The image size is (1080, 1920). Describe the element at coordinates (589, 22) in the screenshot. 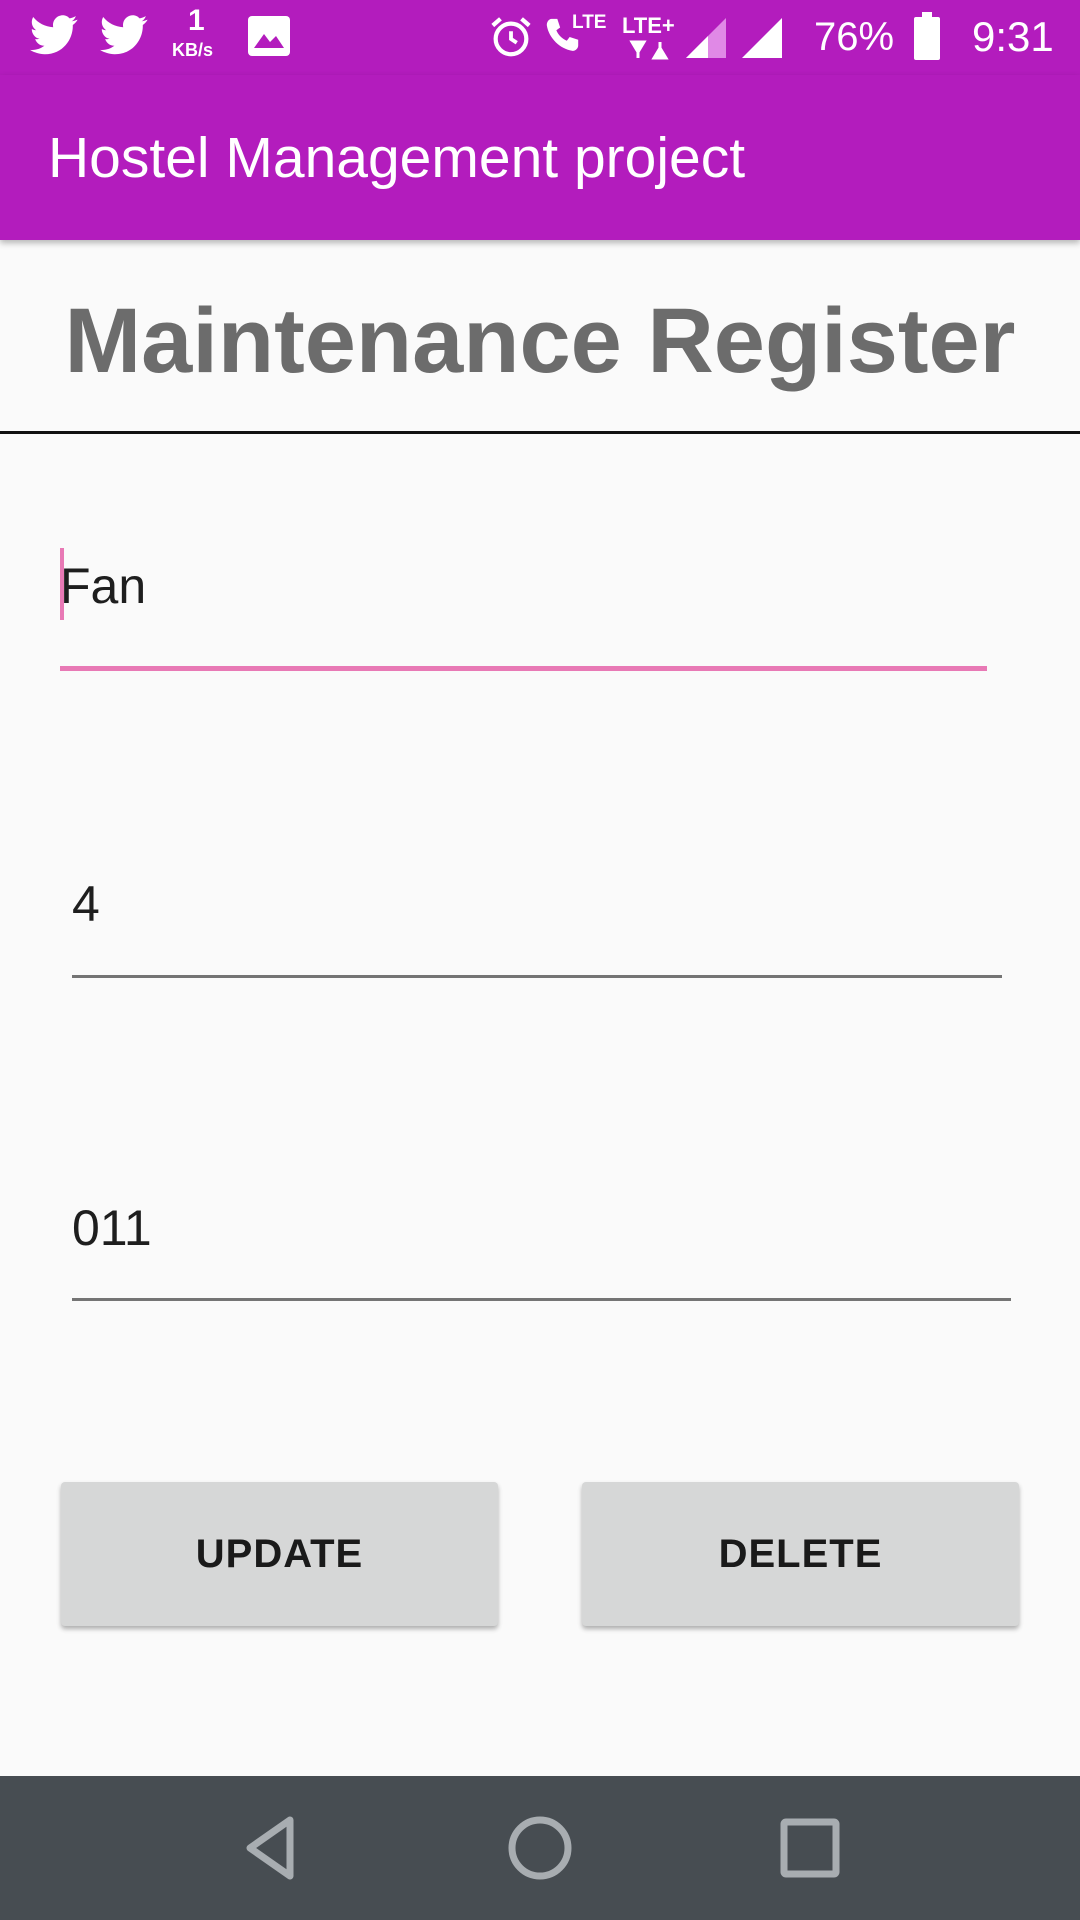

I see `lte-label: LTE` at that location.